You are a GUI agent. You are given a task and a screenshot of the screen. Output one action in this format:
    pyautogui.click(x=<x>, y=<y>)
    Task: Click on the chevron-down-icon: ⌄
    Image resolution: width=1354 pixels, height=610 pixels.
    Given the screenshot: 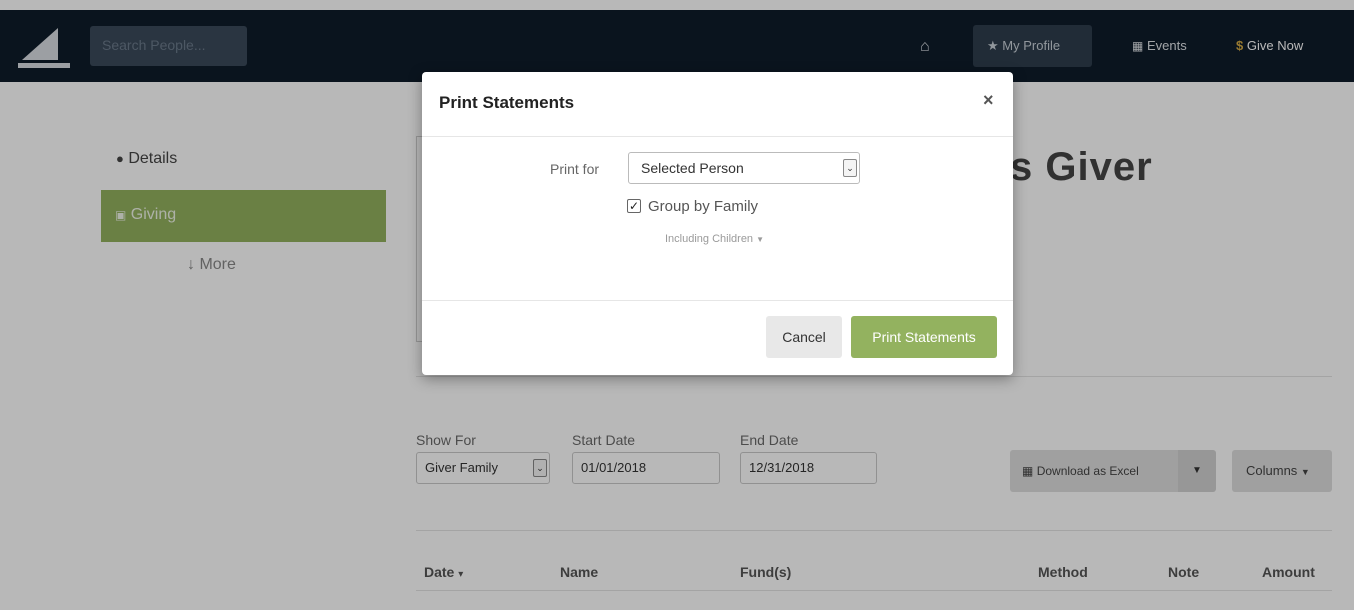 What is the action you would take?
    pyautogui.click(x=850, y=168)
    